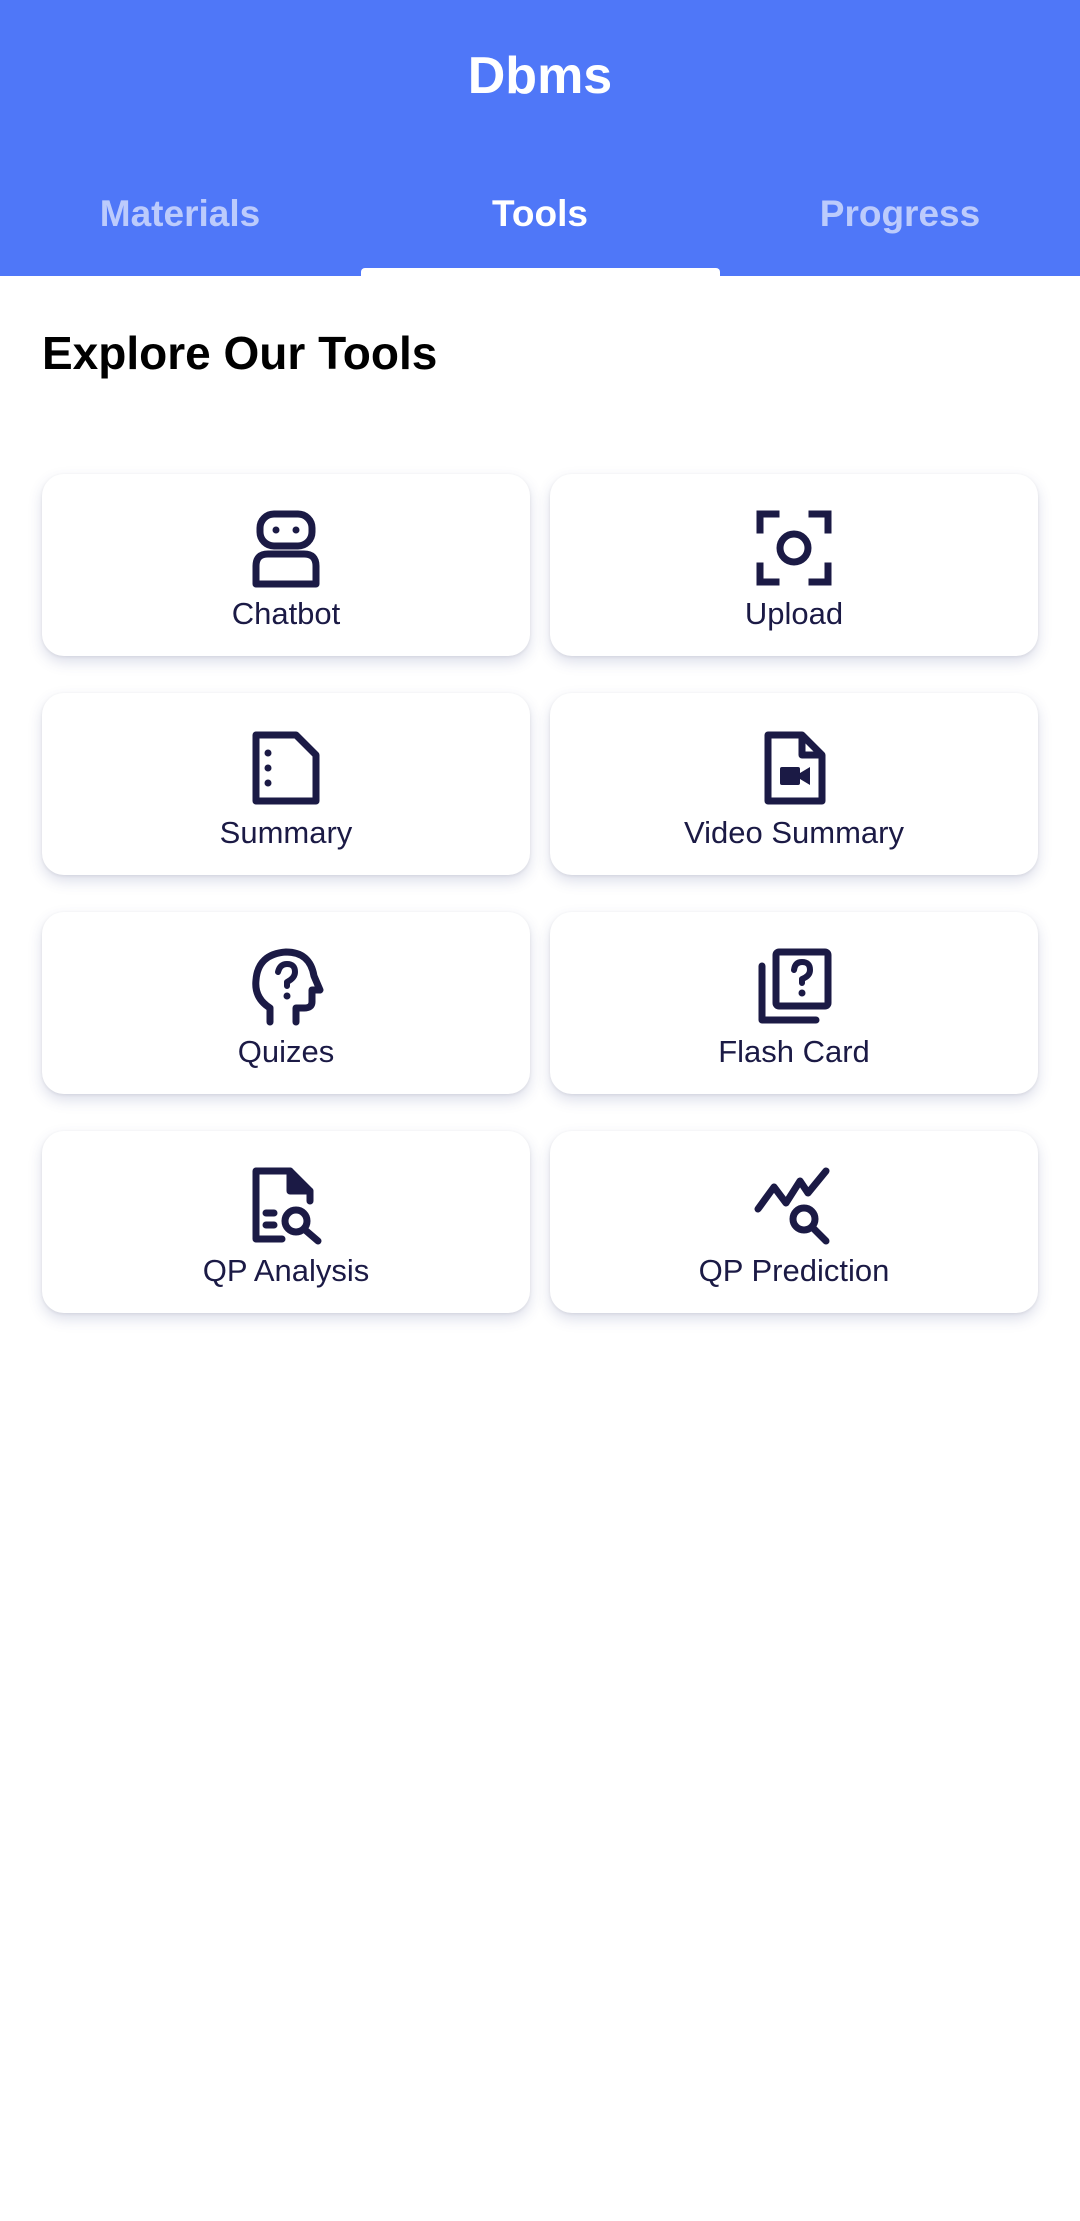 The image size is (1080, 2221). I want to click on page-title: Dbms, so click(540, 76).